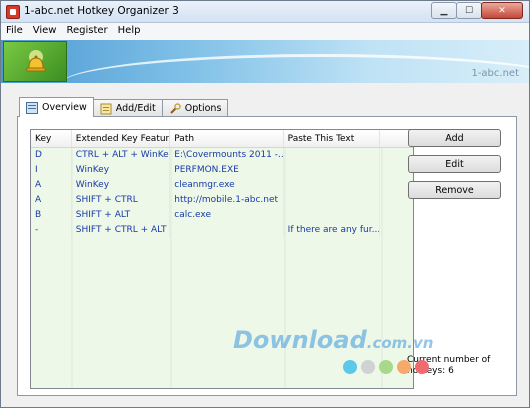 Image resolution: width=530 pixels, height=408 pixels. I want to click on table-row: I WinKey PERFMON.EXE, so click(222, 170).